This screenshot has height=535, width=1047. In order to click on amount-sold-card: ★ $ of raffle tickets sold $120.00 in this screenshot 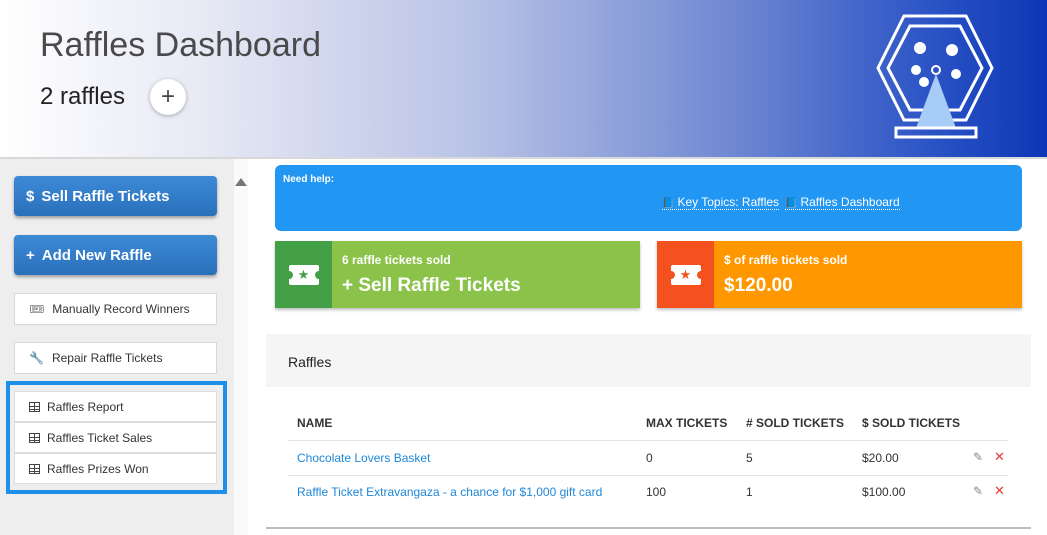, I will do `click(839, 274)`.